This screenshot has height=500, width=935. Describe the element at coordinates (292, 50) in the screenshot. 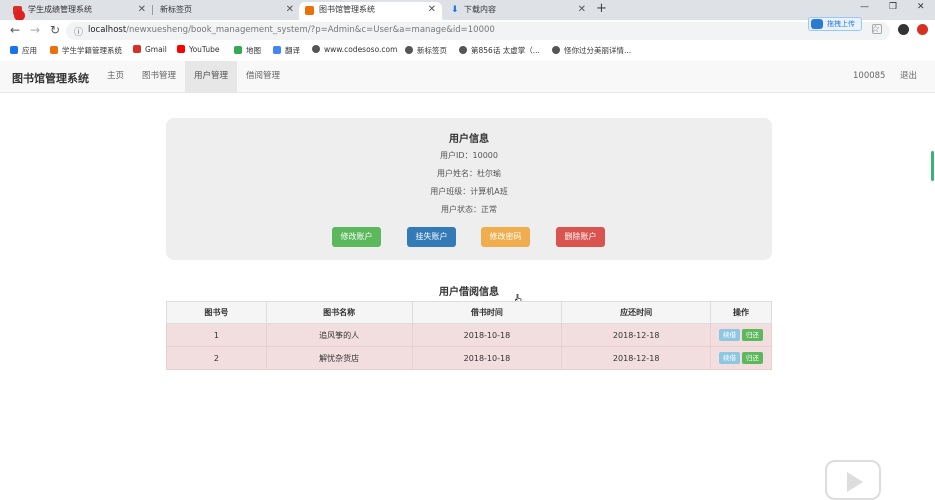

I see `bookmark-label: 翻译` at that location.